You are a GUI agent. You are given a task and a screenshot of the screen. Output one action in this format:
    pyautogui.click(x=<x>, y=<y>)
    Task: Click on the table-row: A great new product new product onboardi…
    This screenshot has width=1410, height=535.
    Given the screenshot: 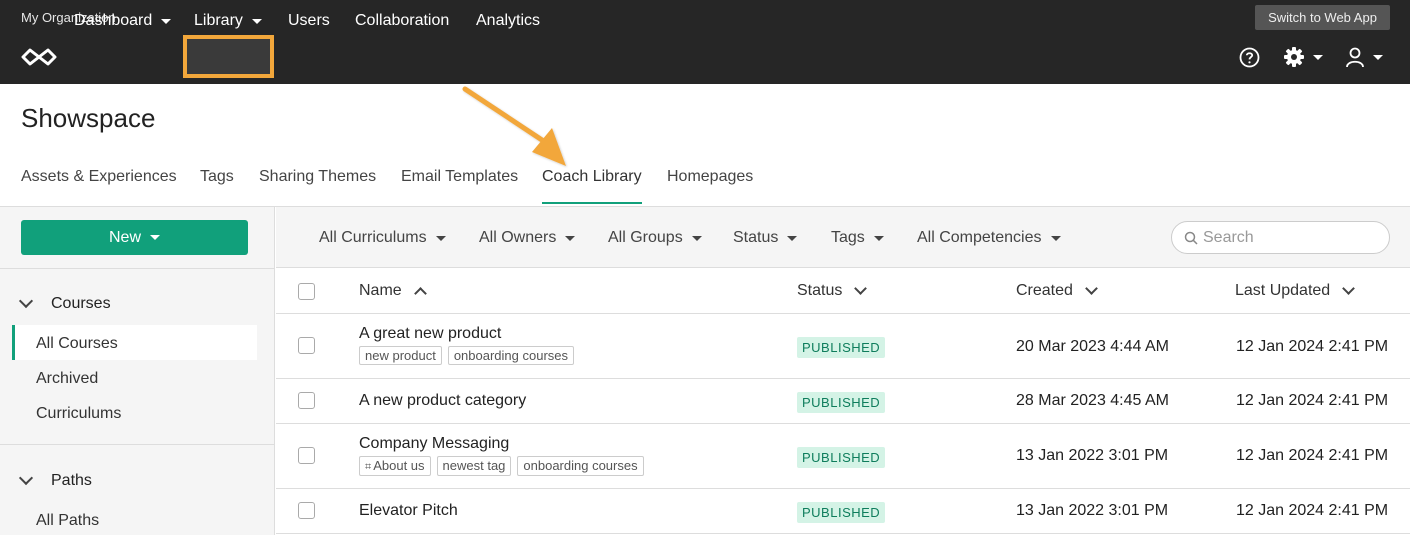 What is the action you would take?
    pyautogui.click(x=843, y=346)
    